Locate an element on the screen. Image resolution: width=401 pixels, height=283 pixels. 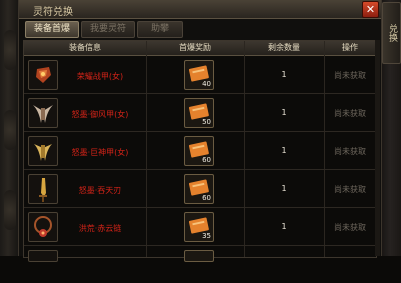
reward-count: 50 is located at coordinates (206, 122).